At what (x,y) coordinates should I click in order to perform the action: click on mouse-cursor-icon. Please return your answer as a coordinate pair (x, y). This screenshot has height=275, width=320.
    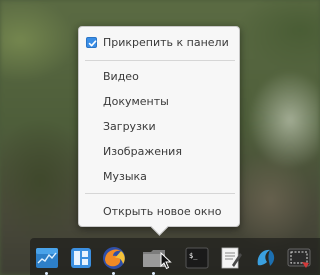
    Looking at the image, I should click on (166, 261).